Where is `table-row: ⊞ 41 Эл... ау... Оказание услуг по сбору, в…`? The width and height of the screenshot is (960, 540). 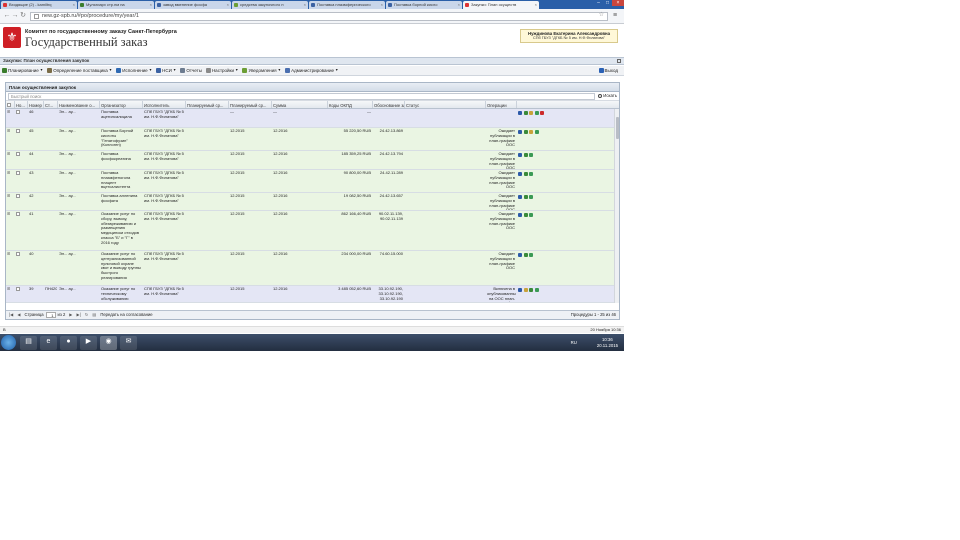 table-row: ⊞ 41 Эл... ау... Оказание услуг по сбору, в… is located at coordinates (312, 231).